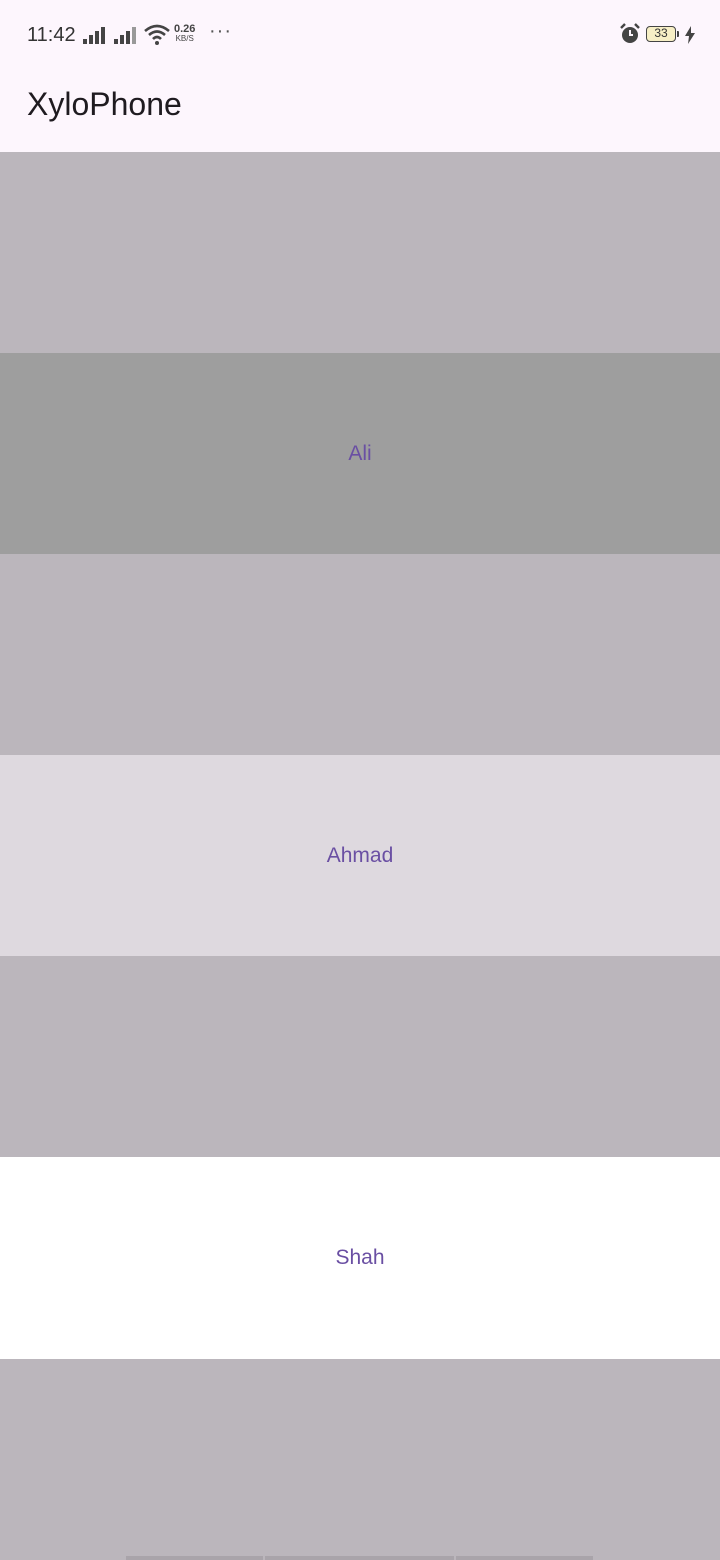 The width and height of the screenshot is (720, 1560). Describe the element at coordinates (157, 34) in the screenshot. I see `wifi-icon` at that location.